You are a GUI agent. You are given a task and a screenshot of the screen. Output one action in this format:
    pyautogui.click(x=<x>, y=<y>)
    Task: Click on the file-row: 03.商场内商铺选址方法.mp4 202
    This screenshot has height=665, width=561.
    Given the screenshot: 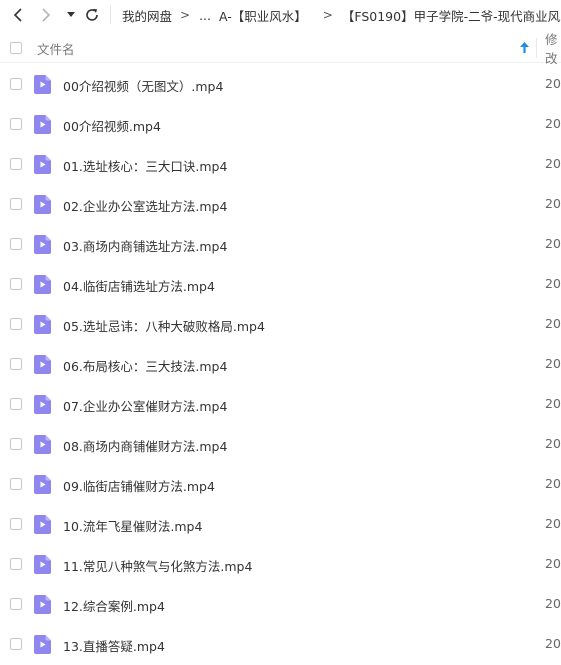 What is the action you would take?
    pyautogui.click(x=280, y=244)
    